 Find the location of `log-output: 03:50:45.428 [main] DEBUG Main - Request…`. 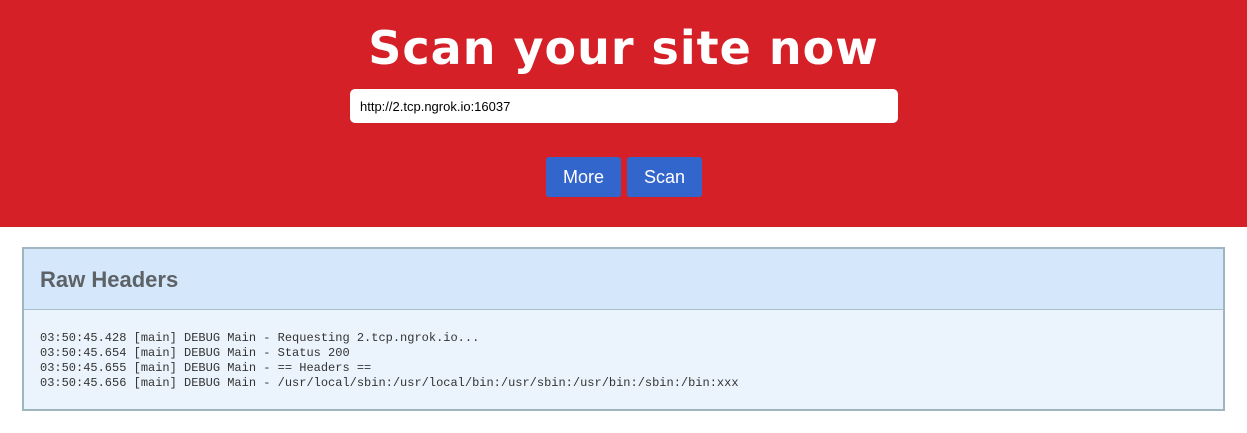

log-output: 03:50:45.428 [main] DEBUG Main - Request… is located at coordinates (389, 361).